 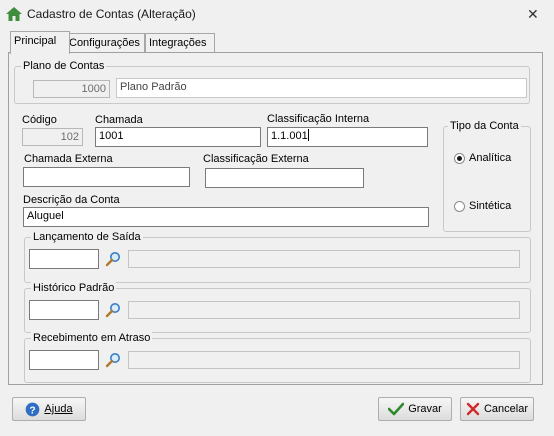 I want to click on cross-icon, so click(x=473, y=409).